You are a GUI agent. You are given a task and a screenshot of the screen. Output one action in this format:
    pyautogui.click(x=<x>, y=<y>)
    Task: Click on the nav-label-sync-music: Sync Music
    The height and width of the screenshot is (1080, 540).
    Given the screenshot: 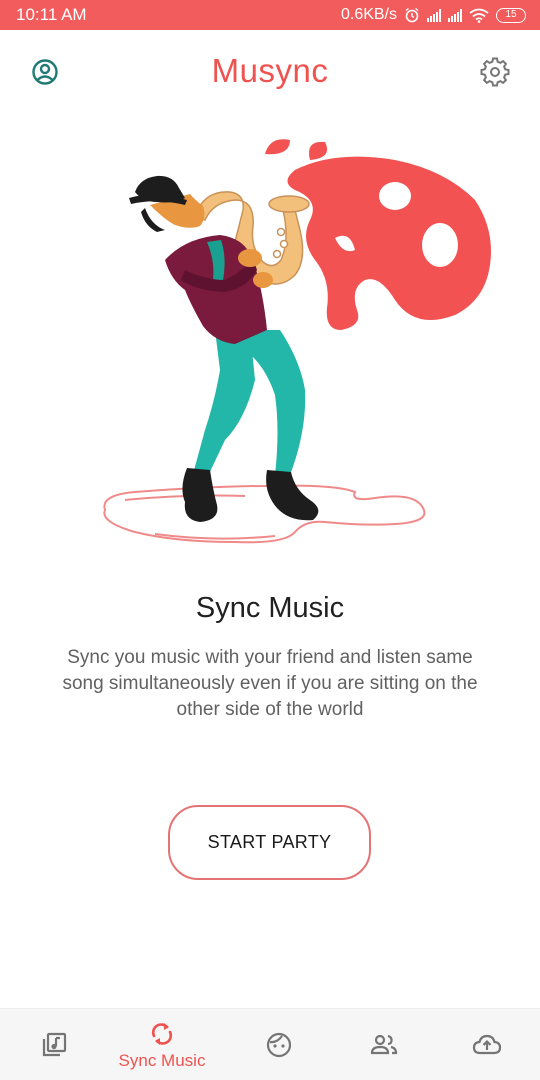 What is the action you would take?
    pyautogui.click(x=162, y=1060)
    